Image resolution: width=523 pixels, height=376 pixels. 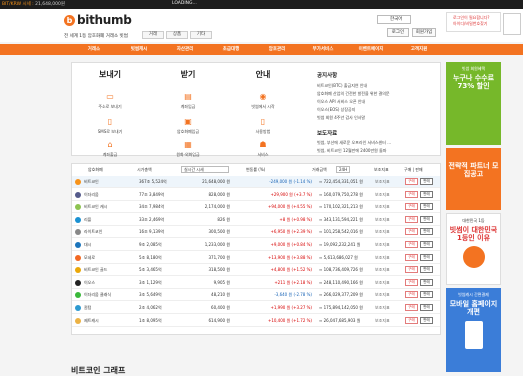 What do you see at coordinates (110, 149) in the screenshot?
I see `send-bank: ⌂ 계좌출금` at bounding box center [110, 149].